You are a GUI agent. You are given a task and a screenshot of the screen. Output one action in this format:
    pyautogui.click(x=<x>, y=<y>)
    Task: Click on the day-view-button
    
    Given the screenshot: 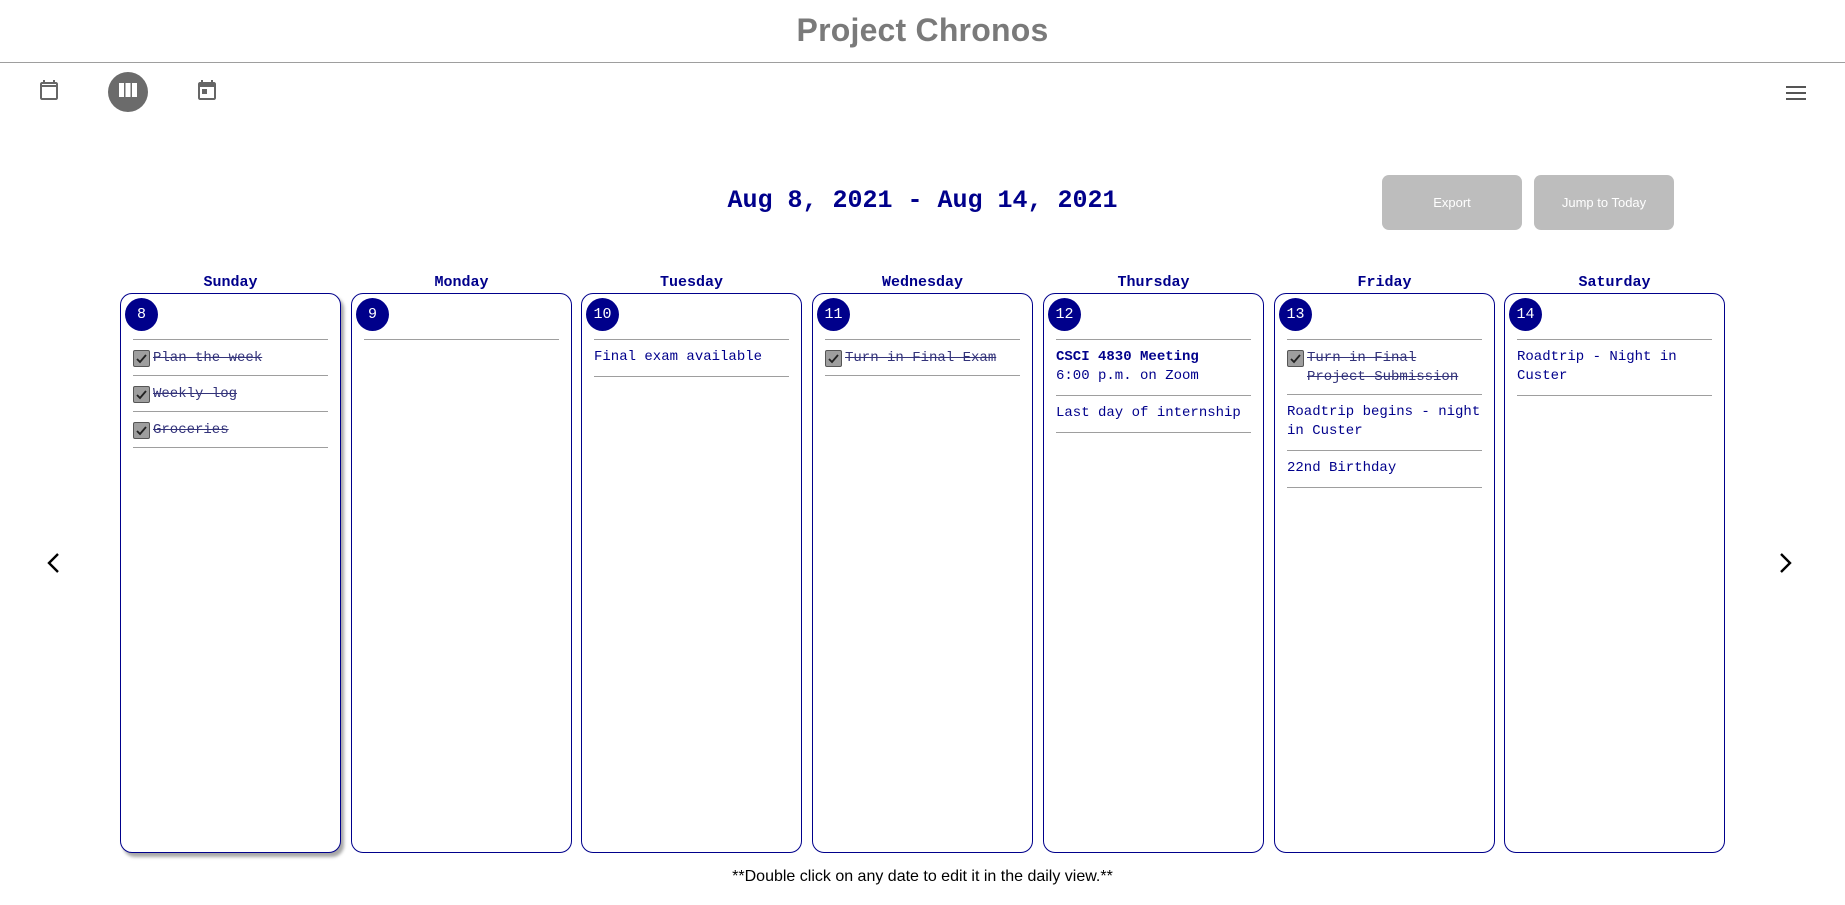 What is the action you would take?
    pyautogui.click(x=207, y=92)
    